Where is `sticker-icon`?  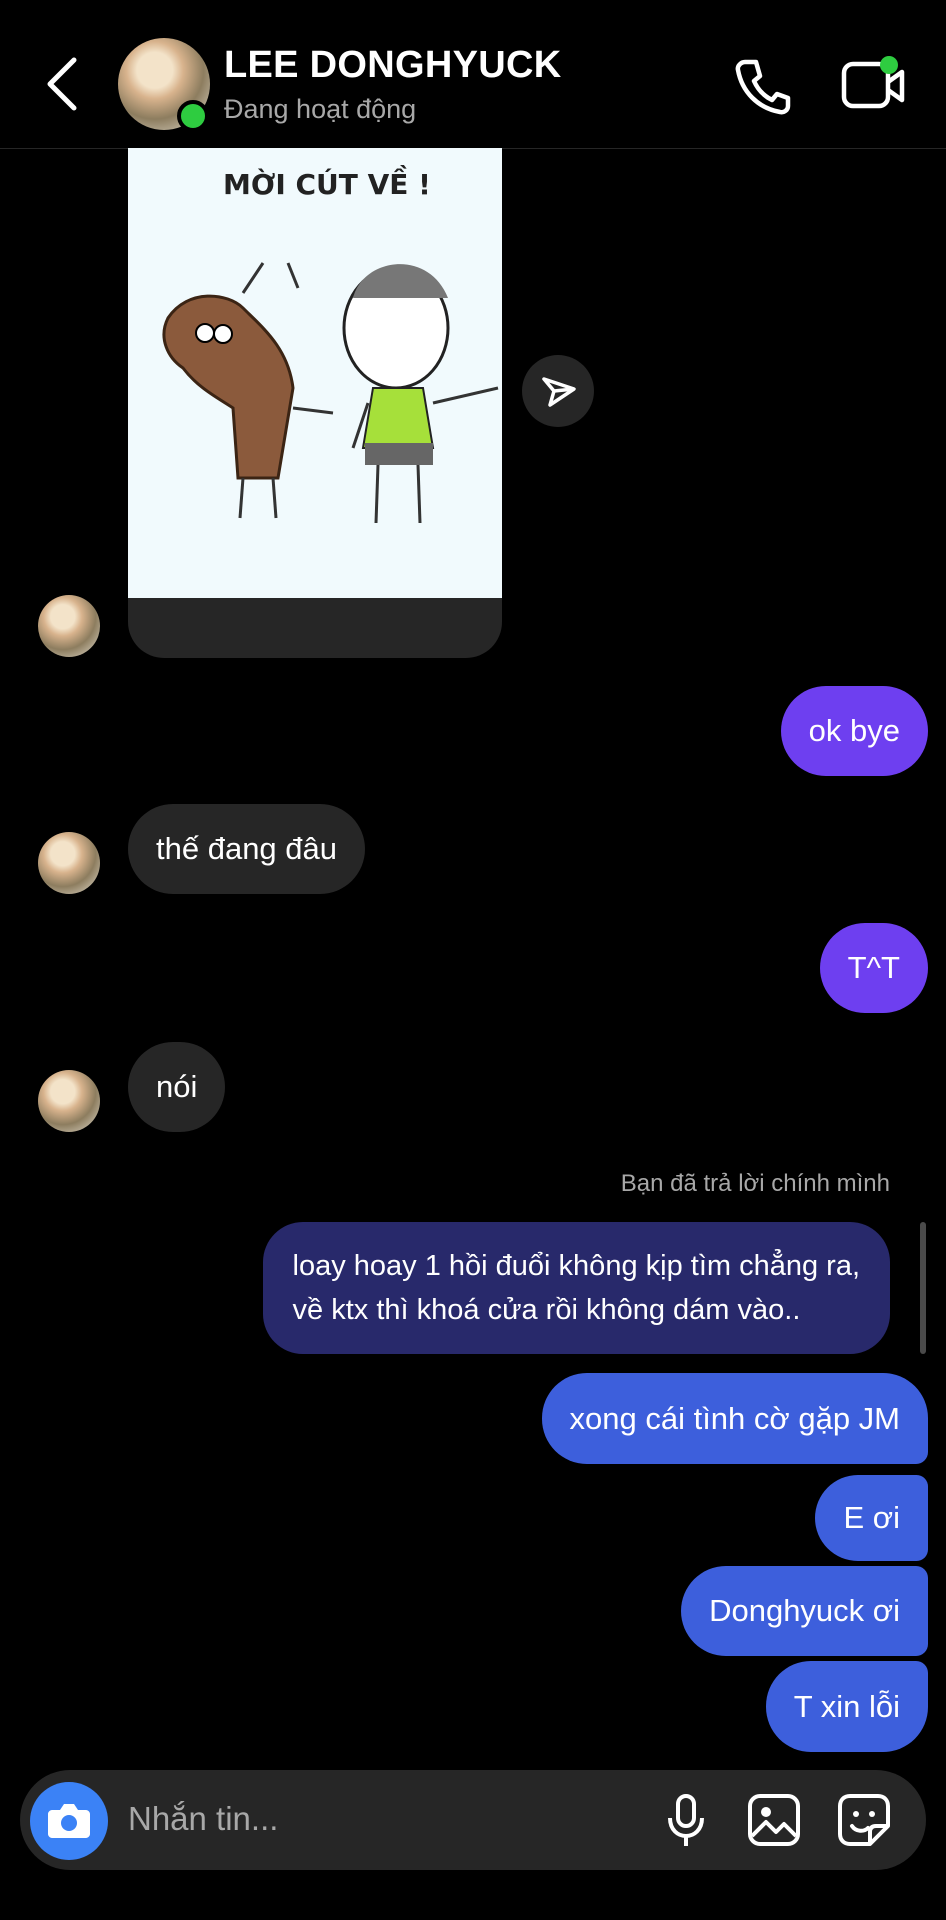
sticker-icon is located at coordinates (864, 1820).